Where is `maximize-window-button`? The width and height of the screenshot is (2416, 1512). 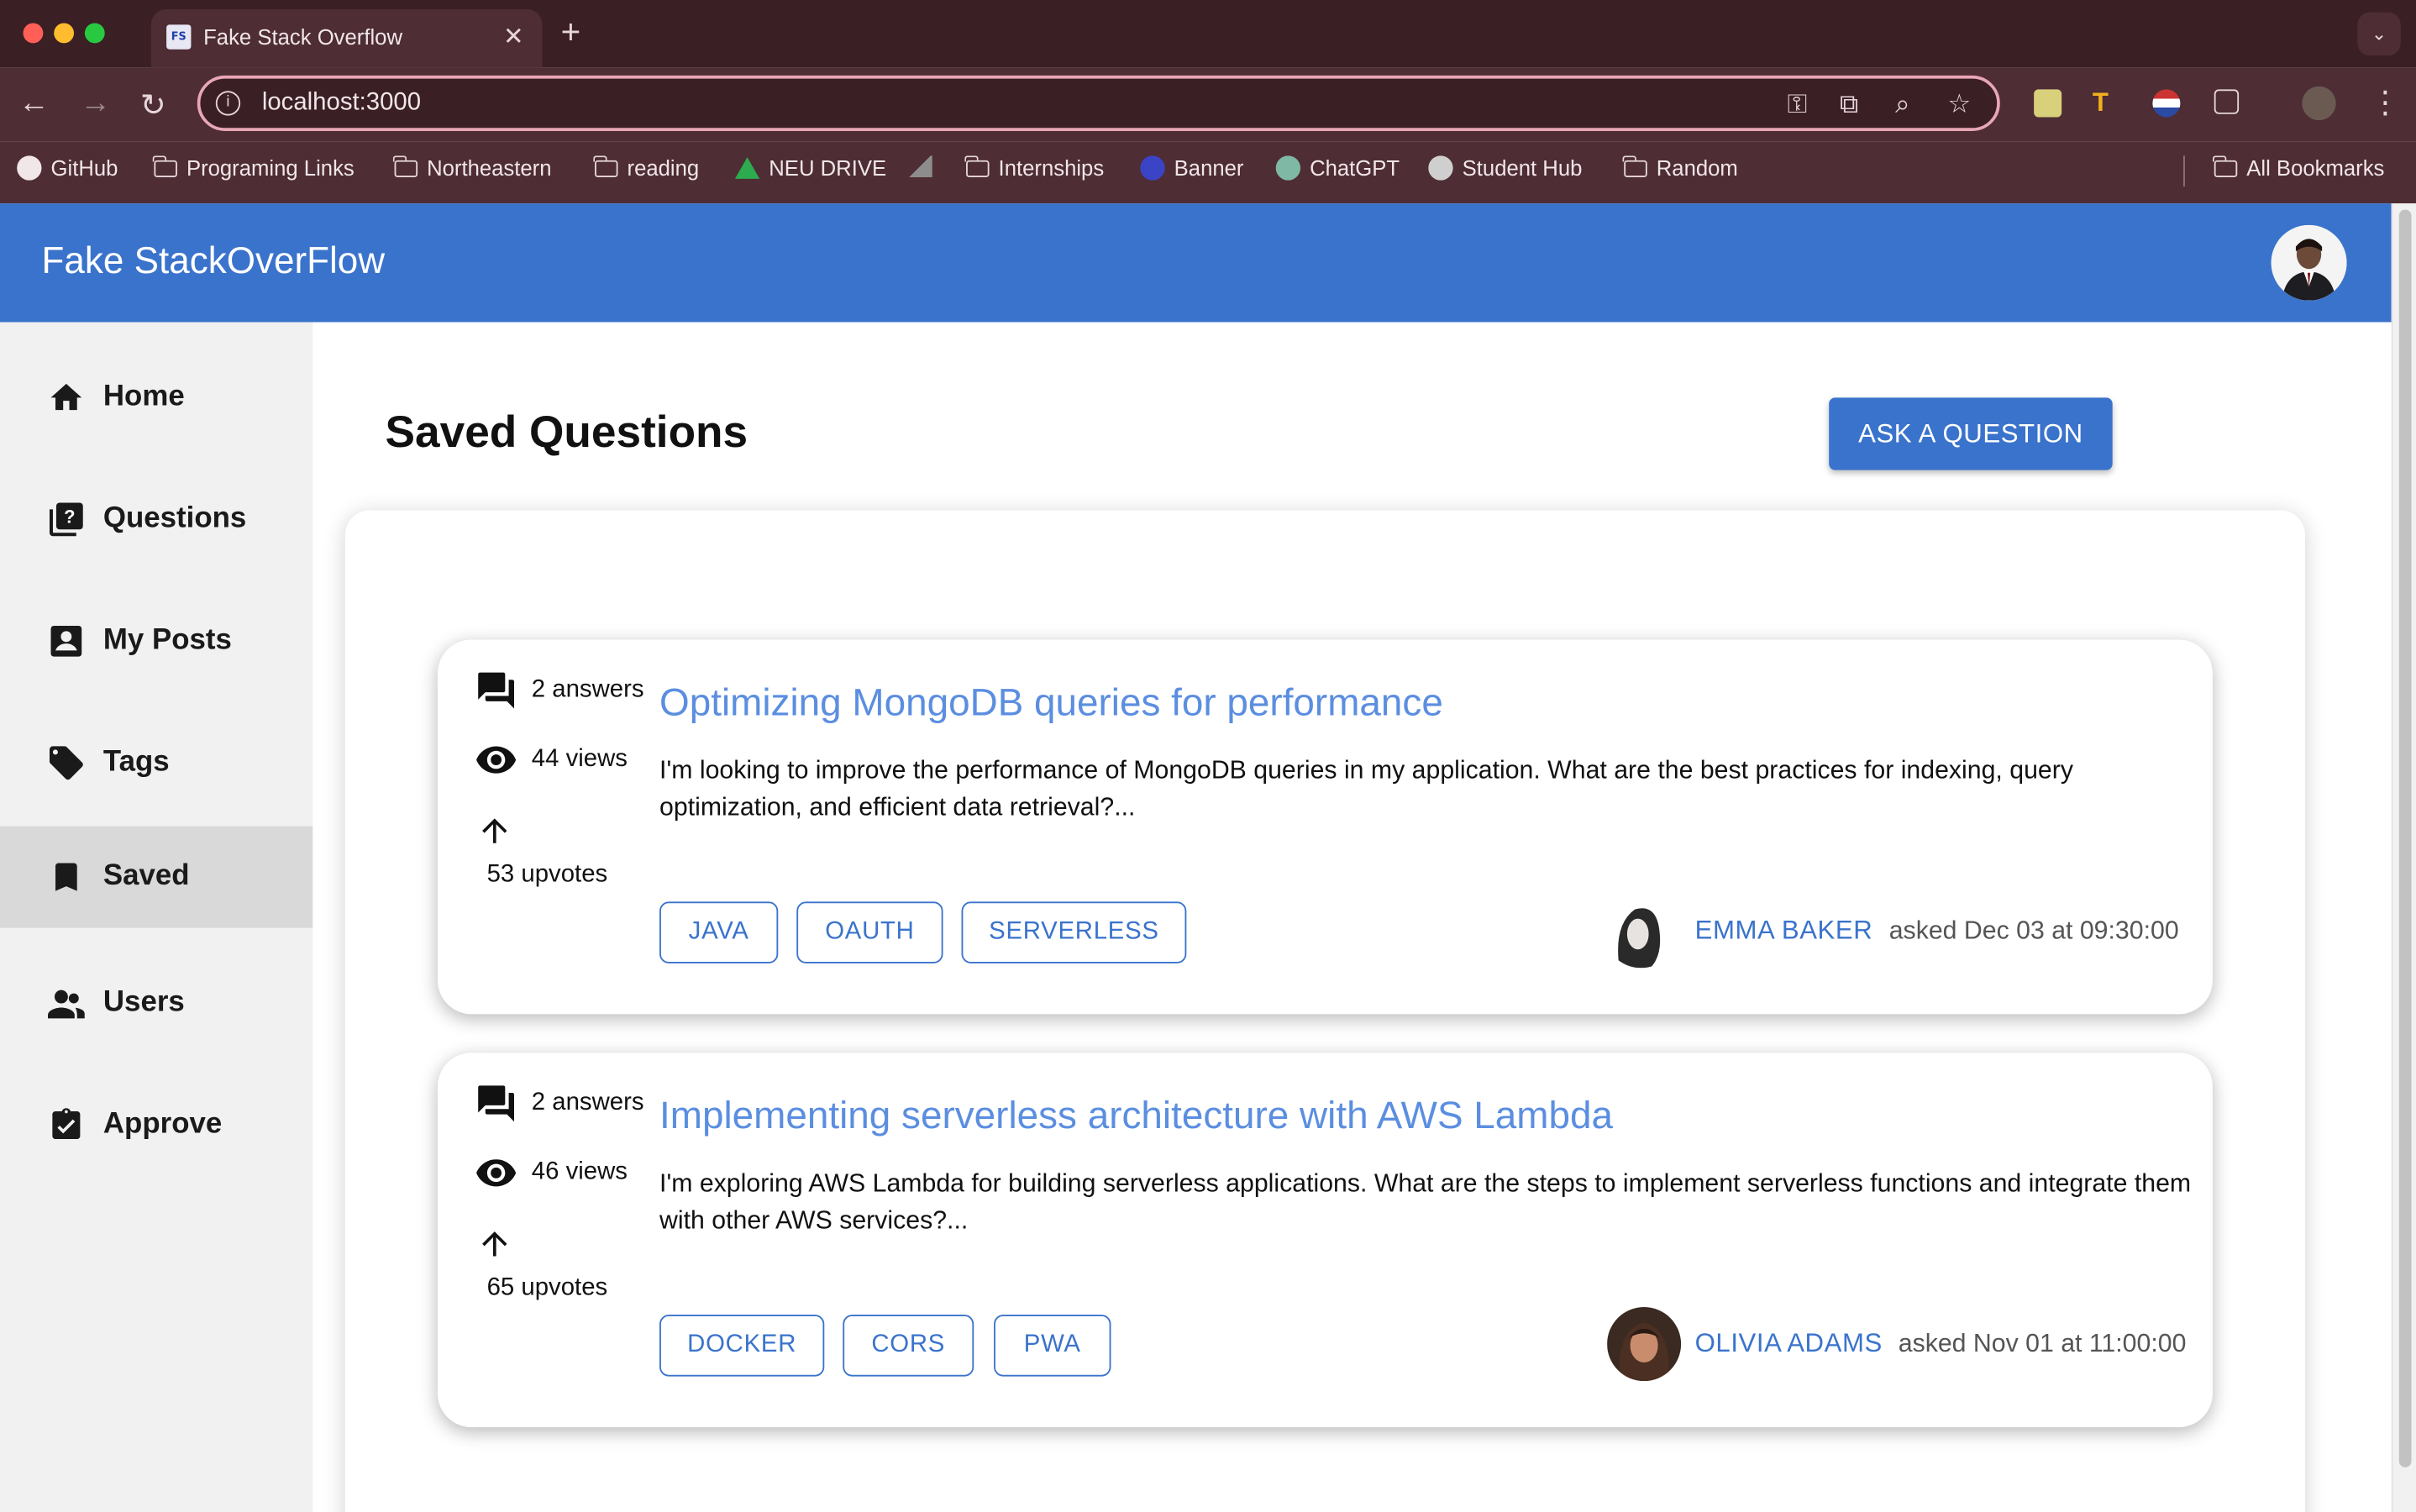 maximize-window-button is located at coordinates (94, 33).